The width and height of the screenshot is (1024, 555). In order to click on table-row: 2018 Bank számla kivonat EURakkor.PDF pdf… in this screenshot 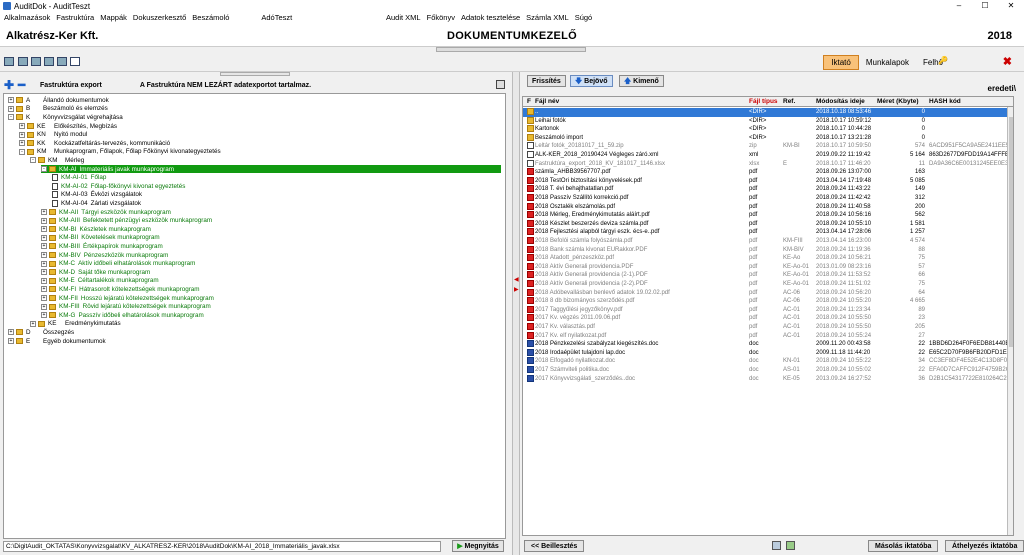, I will do `click(768, 250)`.